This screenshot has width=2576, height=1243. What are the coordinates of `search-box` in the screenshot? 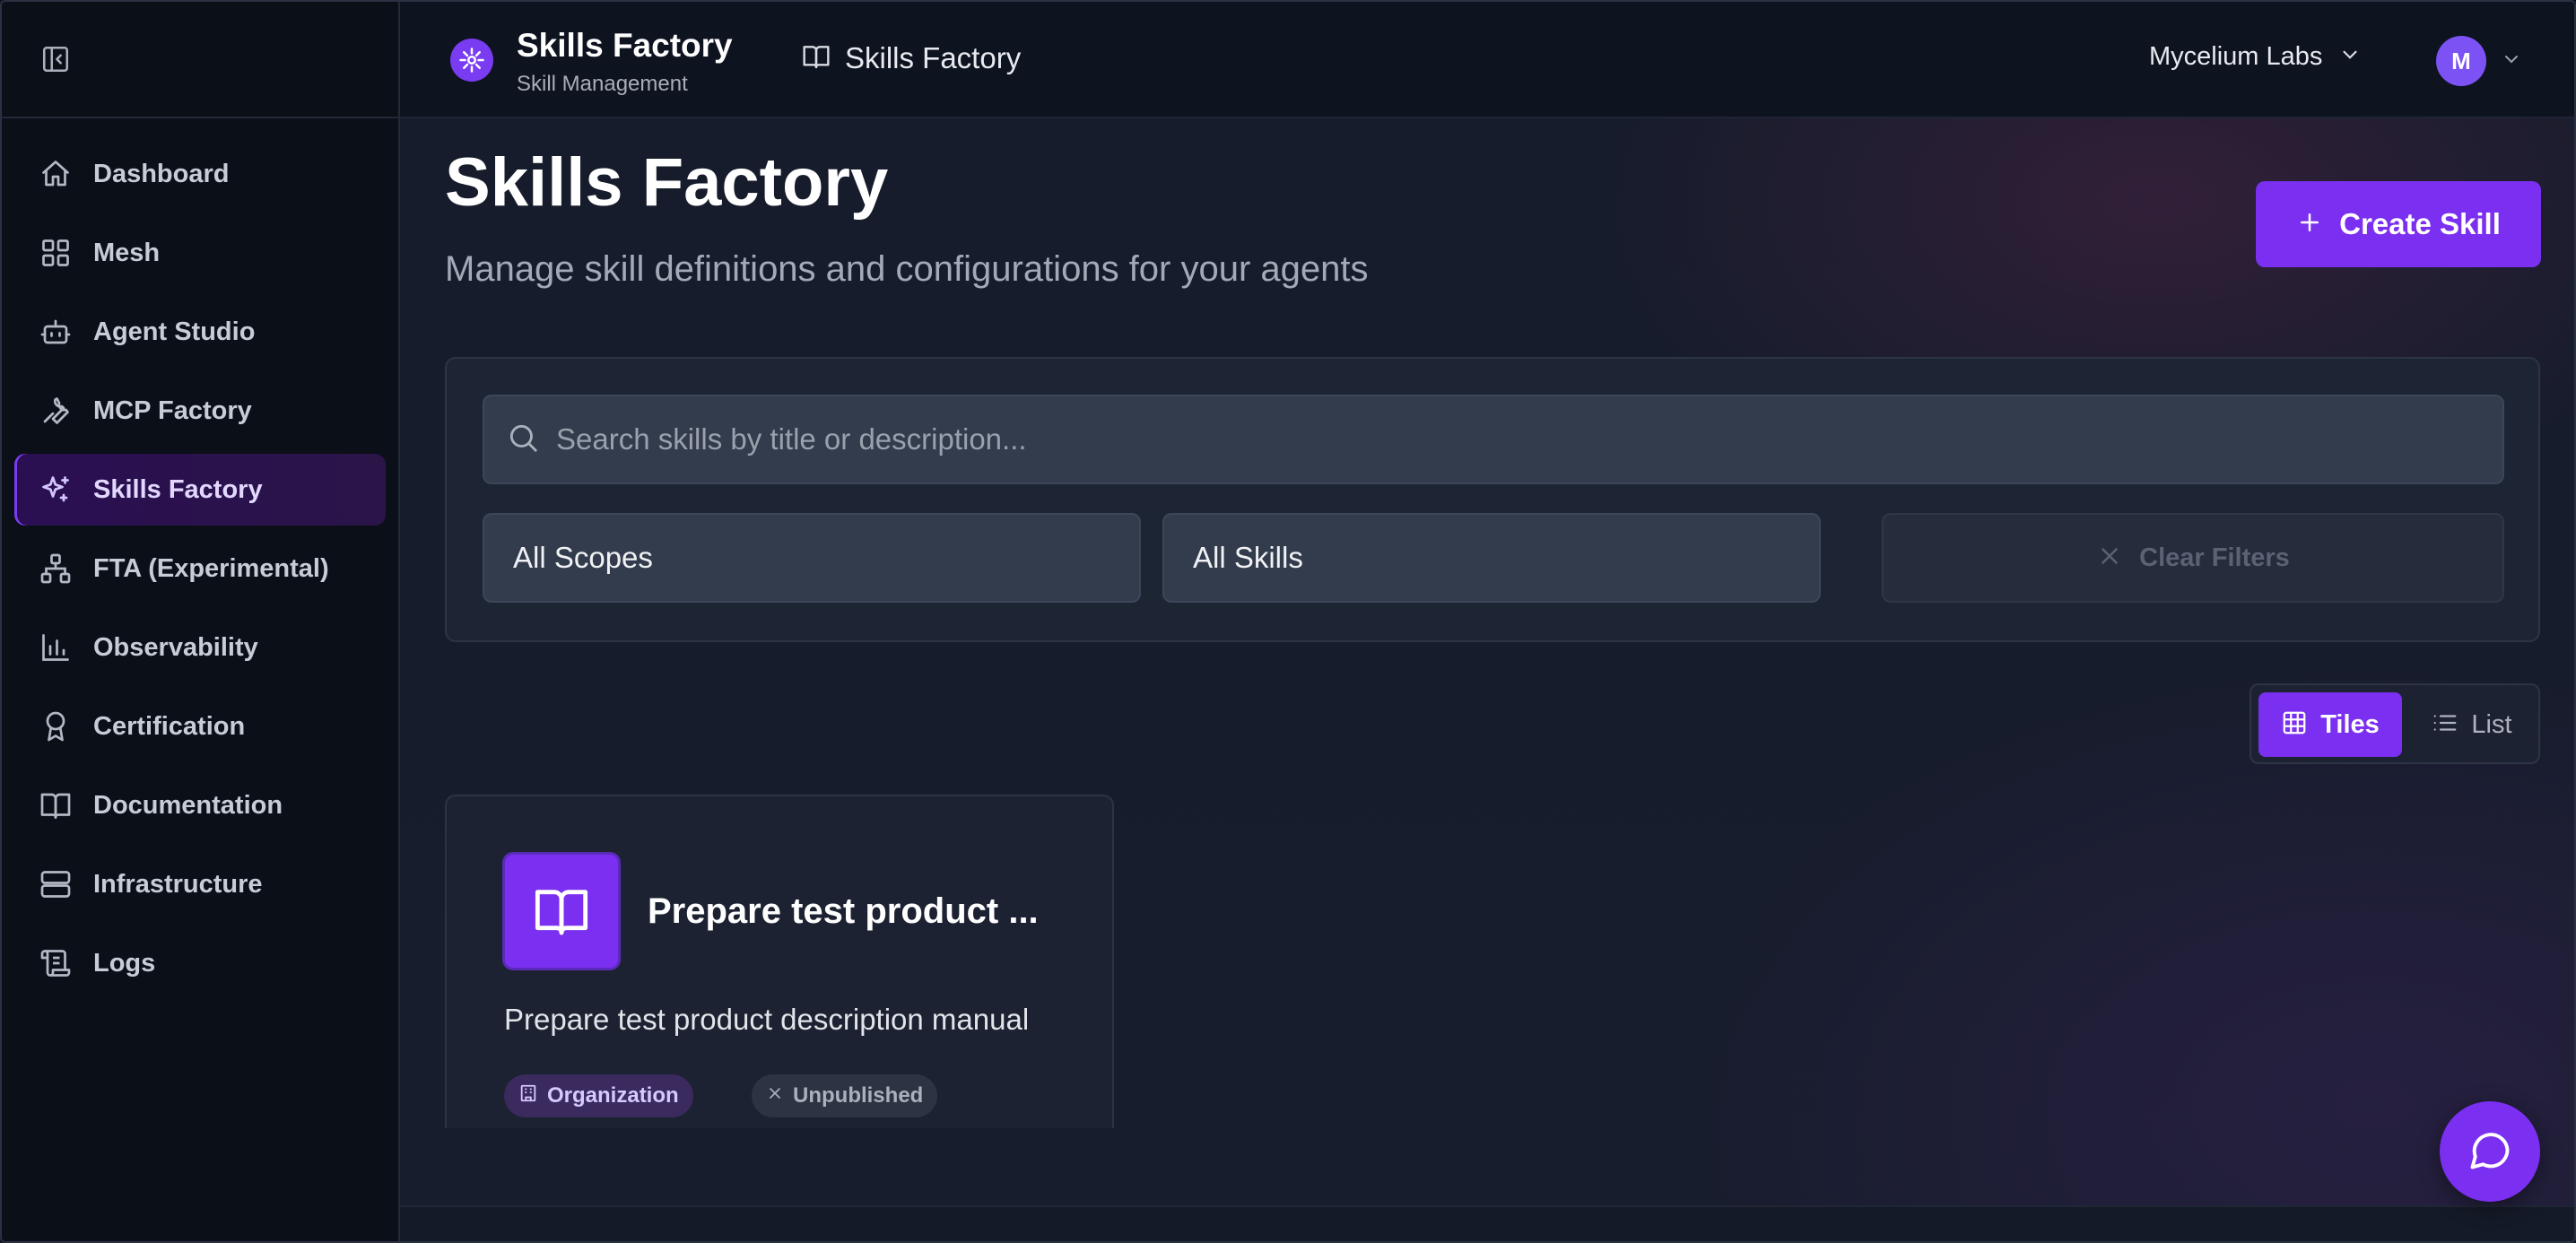 It's located at (1493, 439).